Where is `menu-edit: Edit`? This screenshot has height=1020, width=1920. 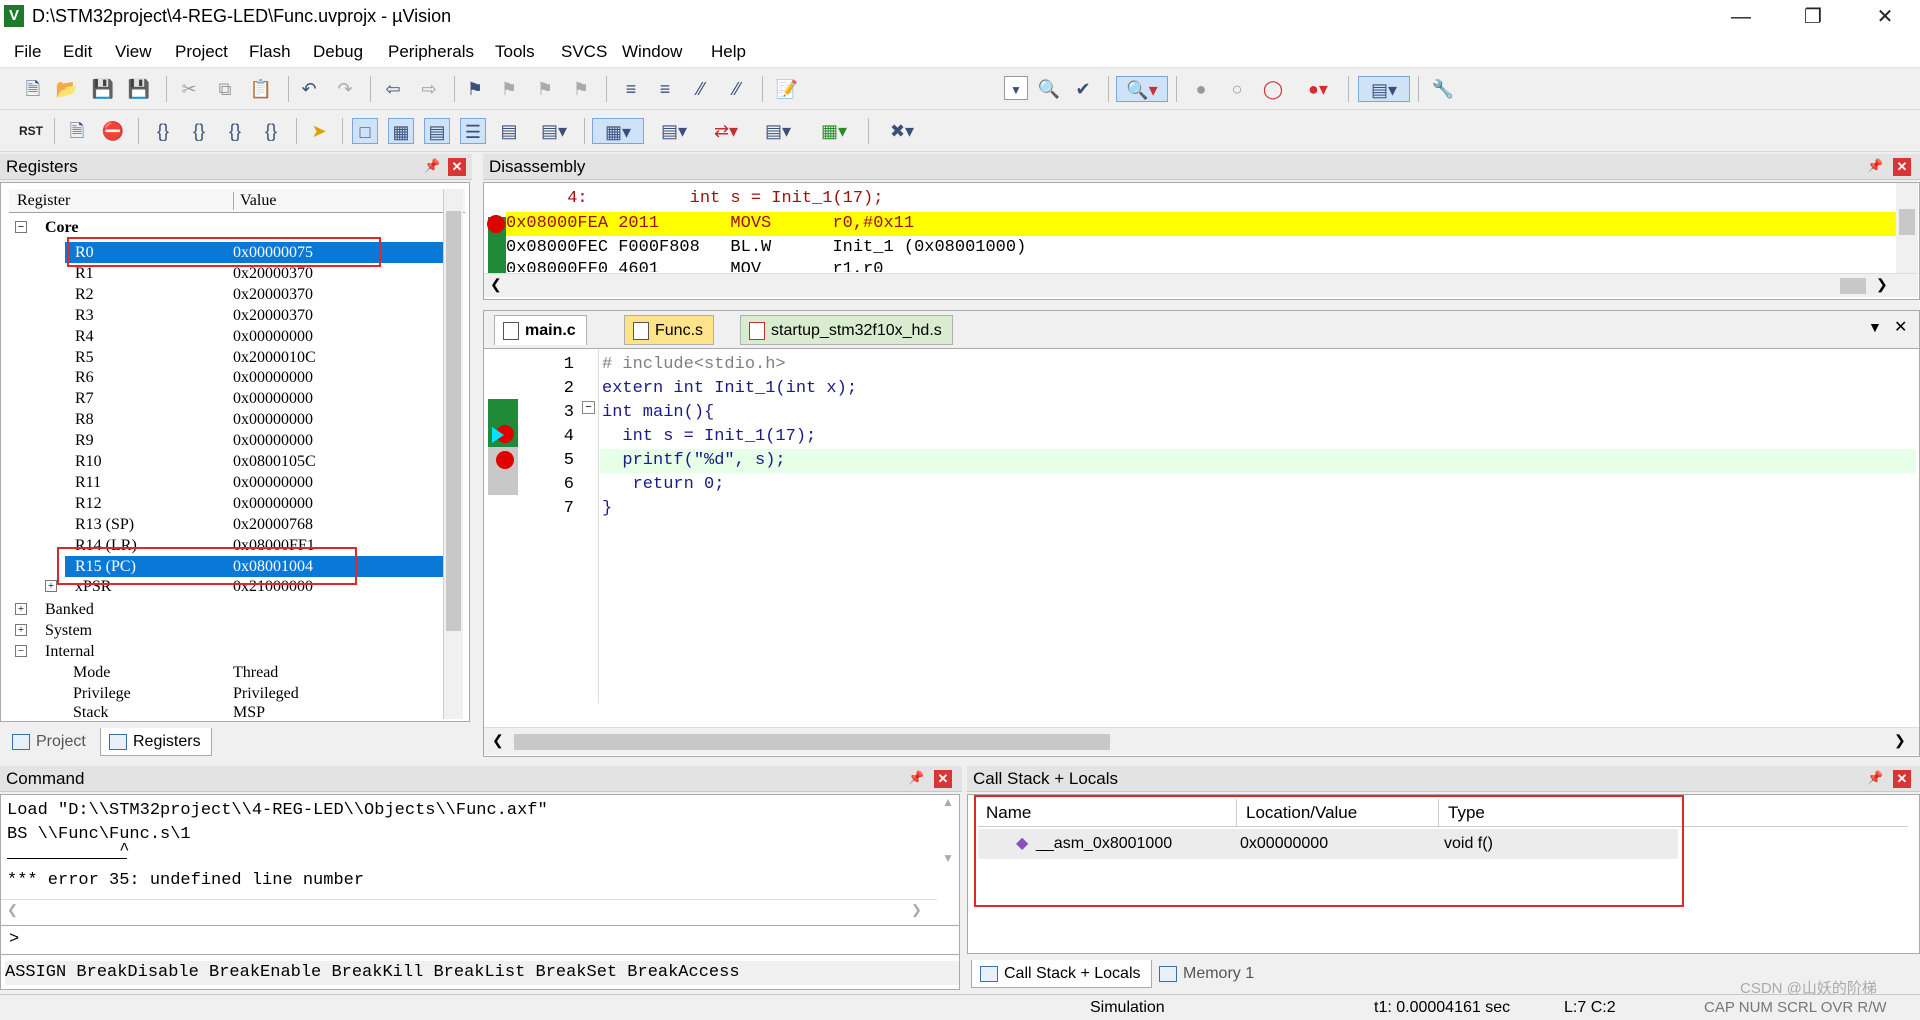 menu-edit: Edit is located at coordinates (77, 52).